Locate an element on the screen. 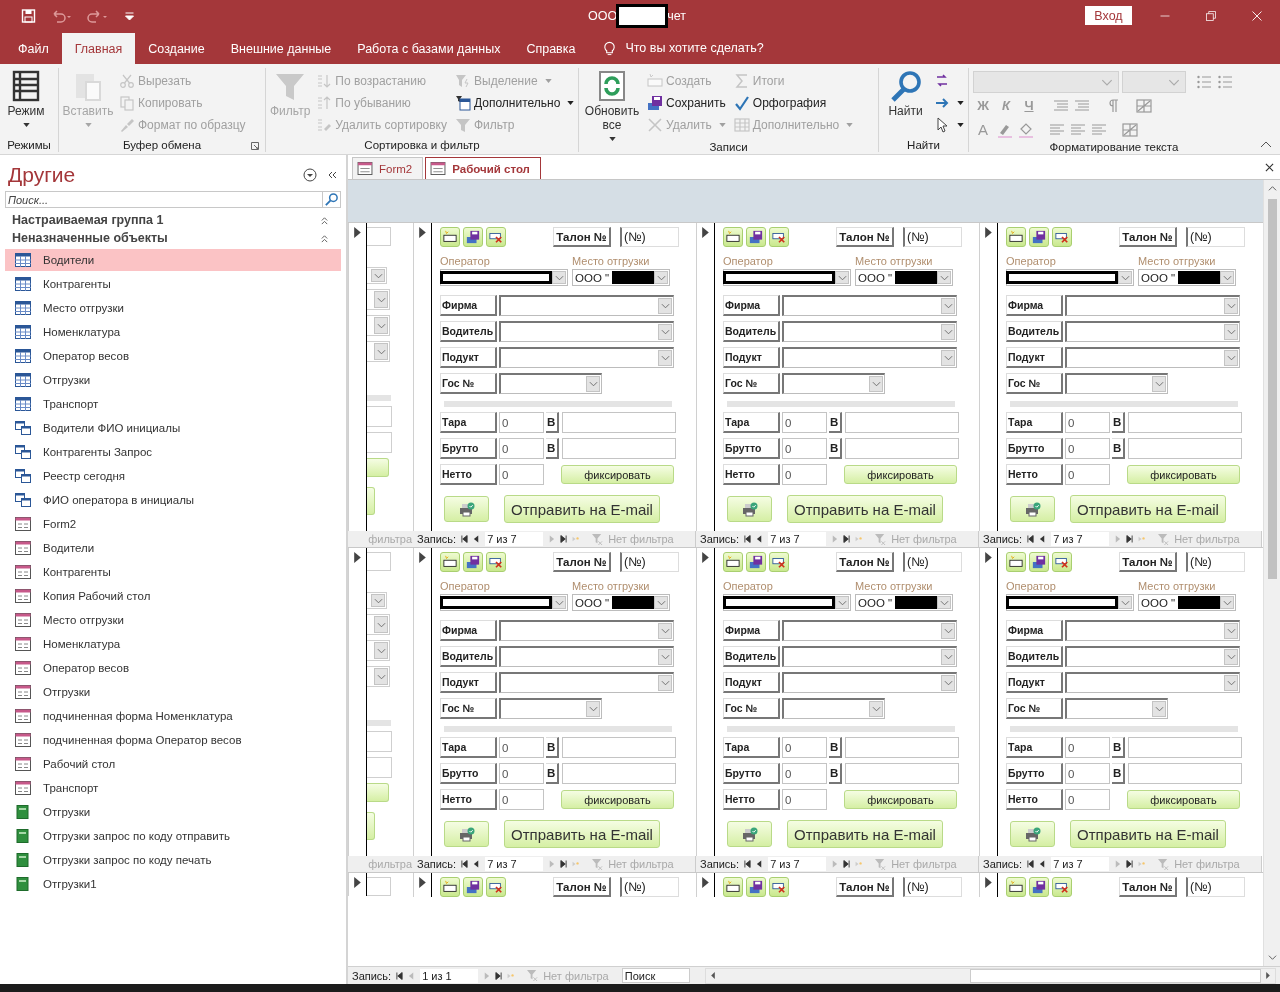 The image size is (1280, 992). close-icon is located at coordinates (1269, 167).